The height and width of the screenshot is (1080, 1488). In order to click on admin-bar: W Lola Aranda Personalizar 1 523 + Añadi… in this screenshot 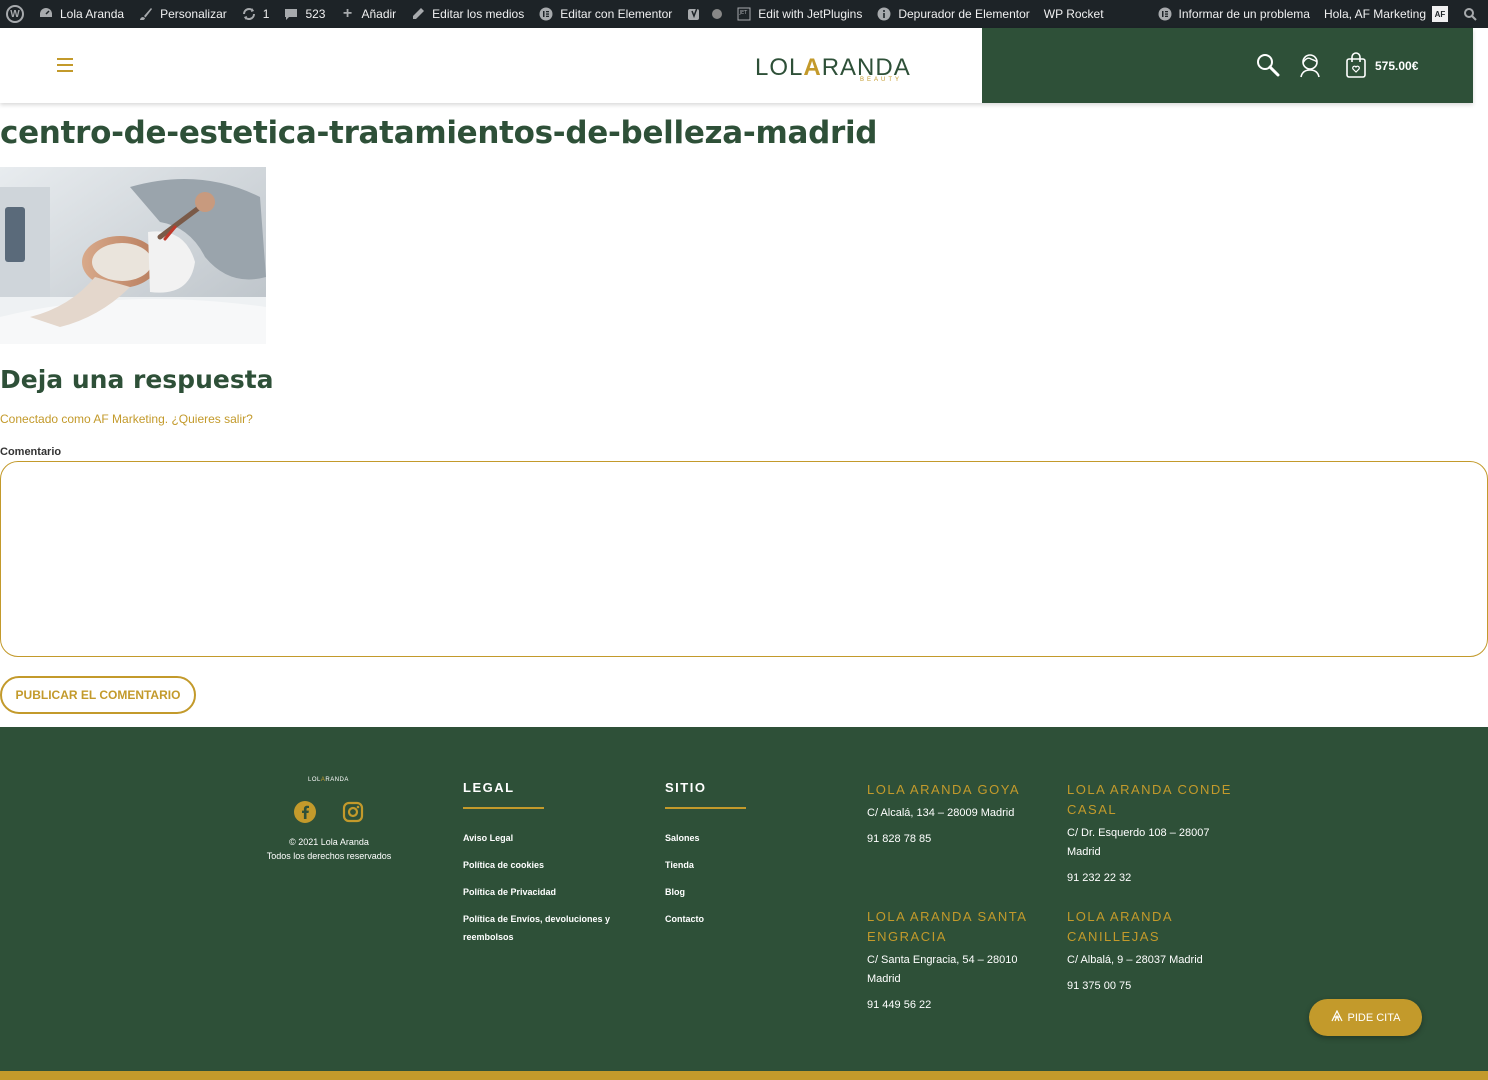, I will do `click(744, 14)`.